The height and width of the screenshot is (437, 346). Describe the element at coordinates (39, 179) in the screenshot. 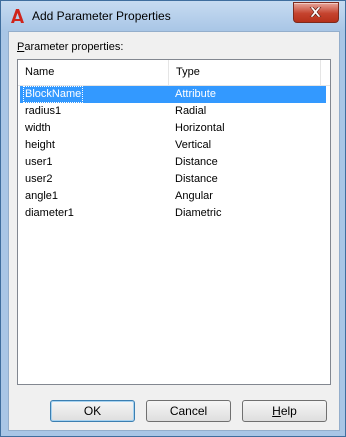

I see `row-name: user2` at that location.